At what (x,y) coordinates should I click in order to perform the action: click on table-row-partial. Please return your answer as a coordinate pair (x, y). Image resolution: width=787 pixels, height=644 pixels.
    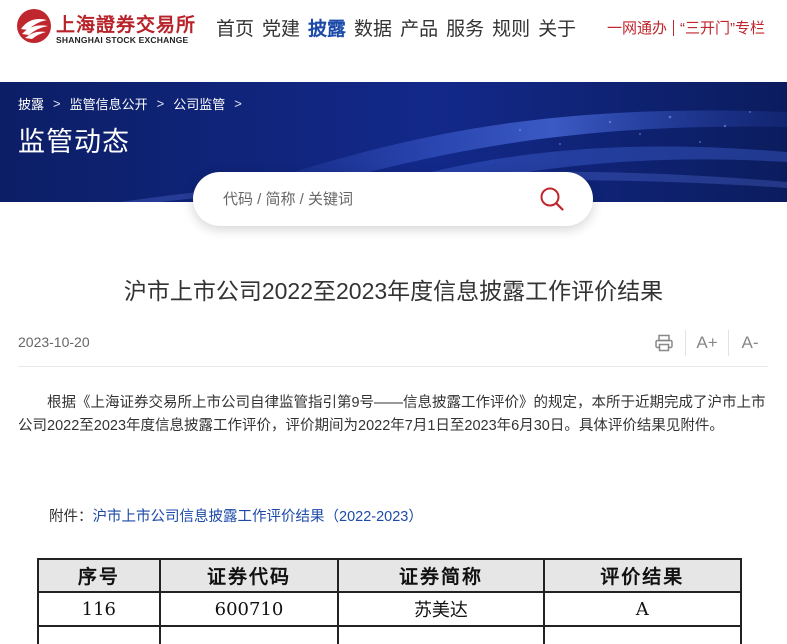
    Looking at the image, I should click on (390, 634).